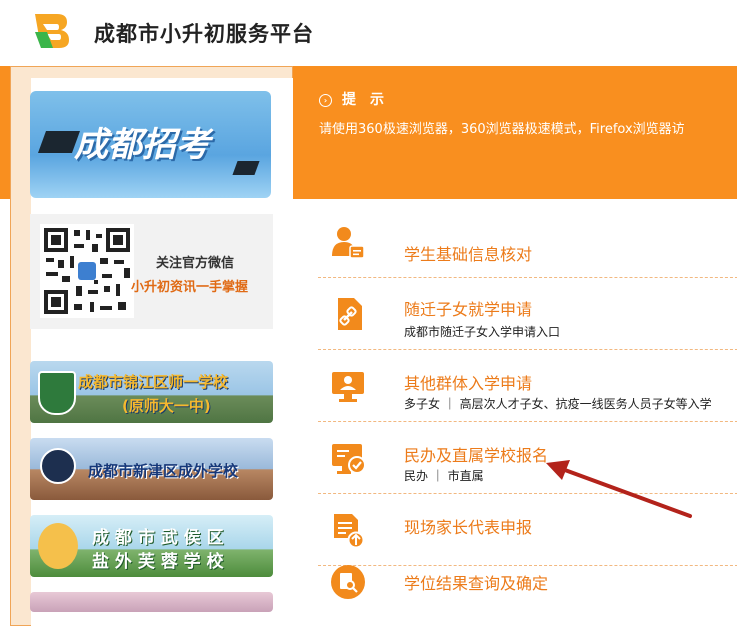 This screenshot has height=638, width=737. What do you see at coordinates (444, 476) in the screenshot?
I see `menu-subtitle: 民办 ｜ 市直属` at bounding box center [444, 476].